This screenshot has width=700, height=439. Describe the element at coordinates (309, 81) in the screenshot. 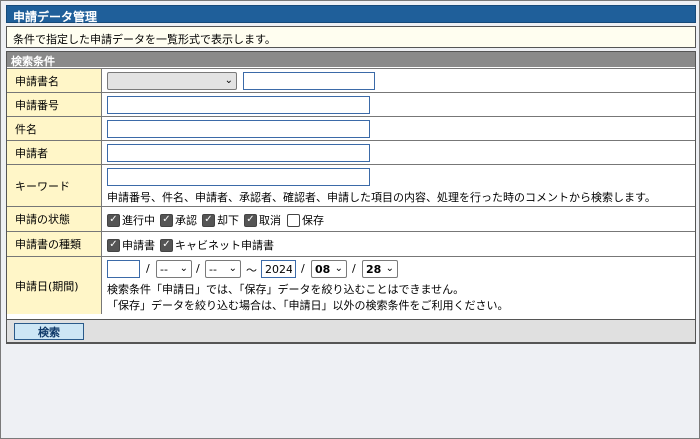

I see `form-name-input` at that location.